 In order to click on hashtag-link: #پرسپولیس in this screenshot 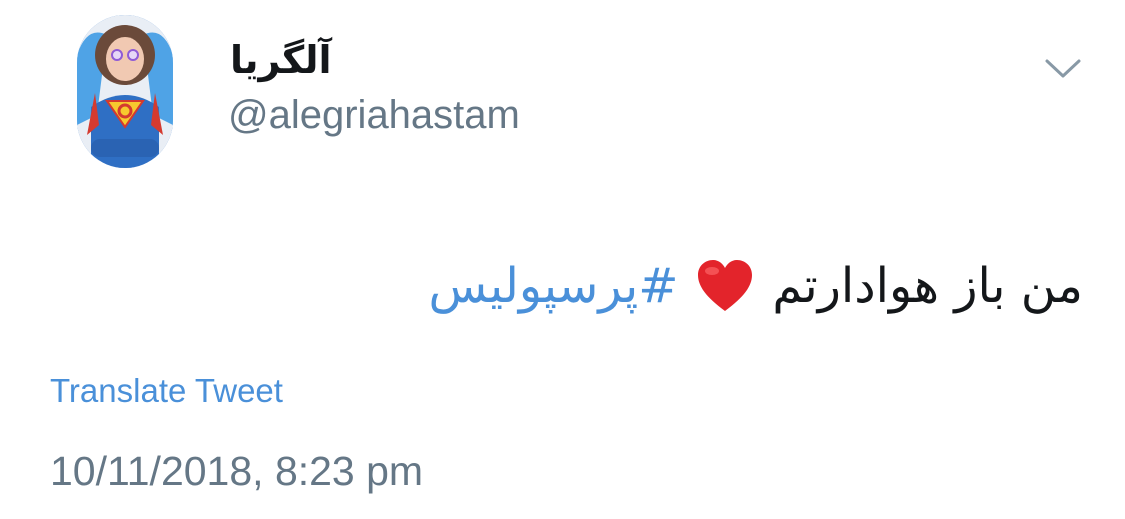, I will do `click(554, 286)`.